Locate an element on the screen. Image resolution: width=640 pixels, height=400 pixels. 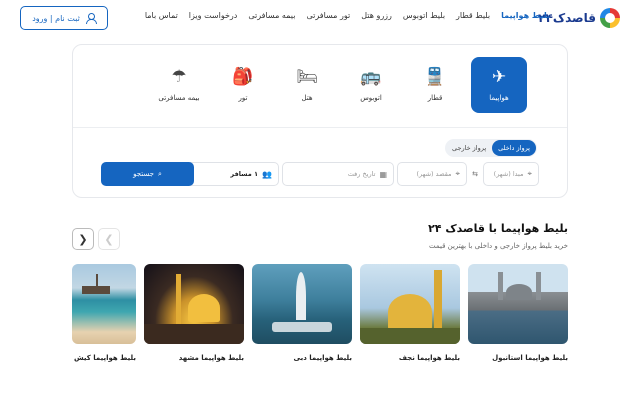
tab-hotel: 🛏 هتل is located at coordinates (307, 85).